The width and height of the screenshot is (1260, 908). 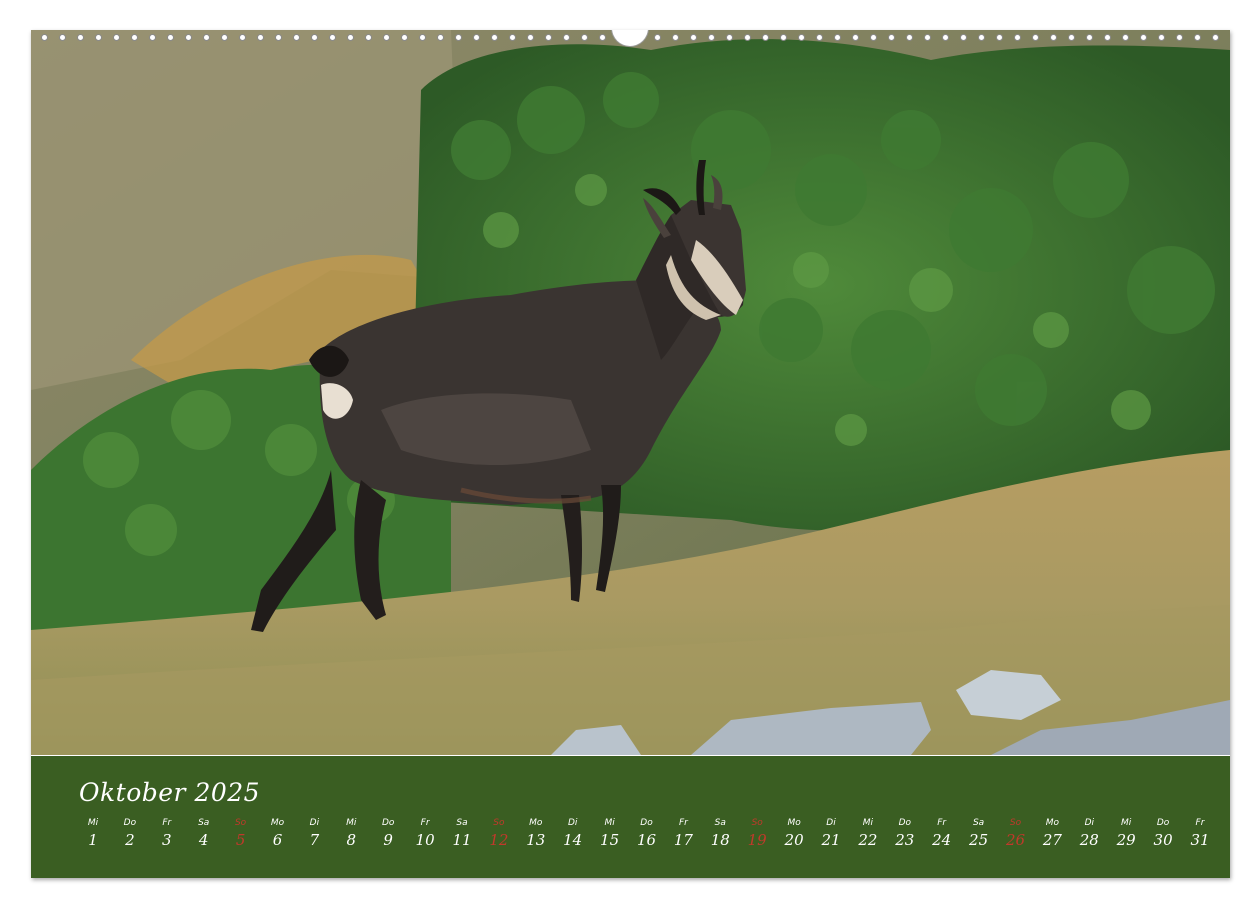 What do you see at coordinates (720, 834) in the screenshot?
I see `day-cell: Sa 18` at bounding box center [720, 834].